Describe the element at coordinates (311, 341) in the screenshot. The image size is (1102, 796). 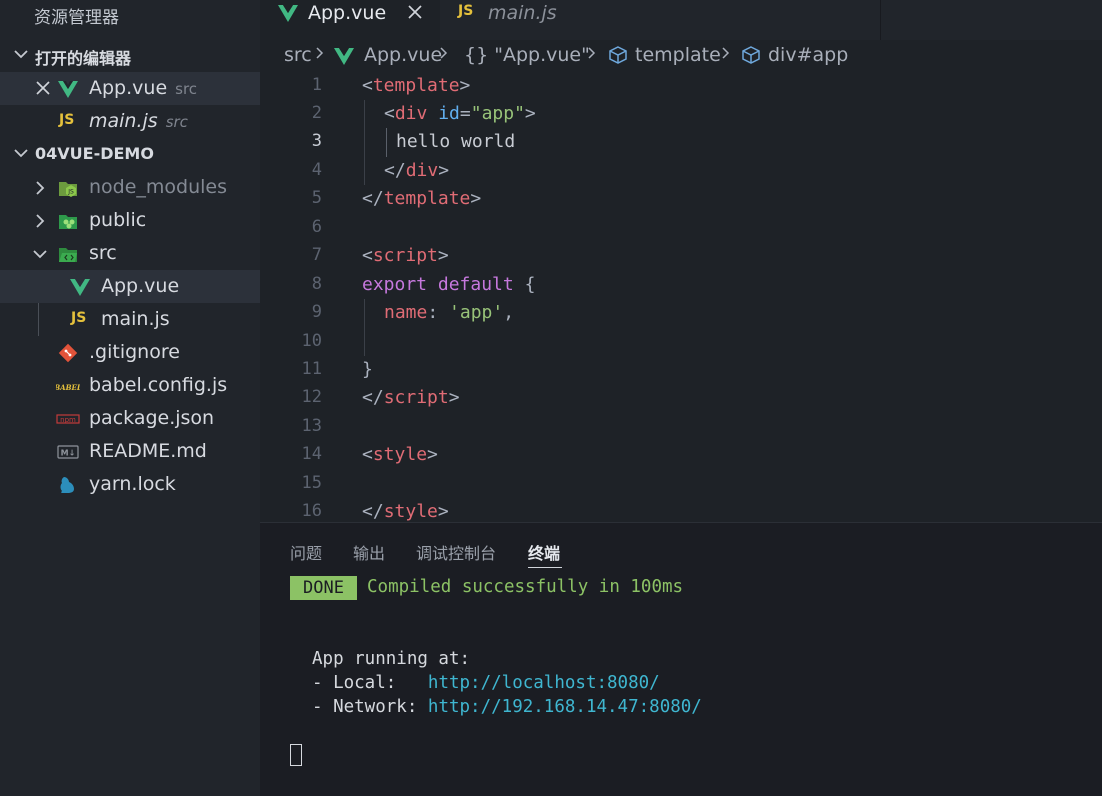
I see `line-number: 10` at that location.